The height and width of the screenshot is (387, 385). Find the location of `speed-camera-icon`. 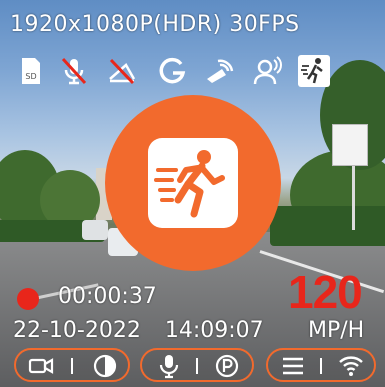

speed-camera-icon is located at coordinates (220, 71).